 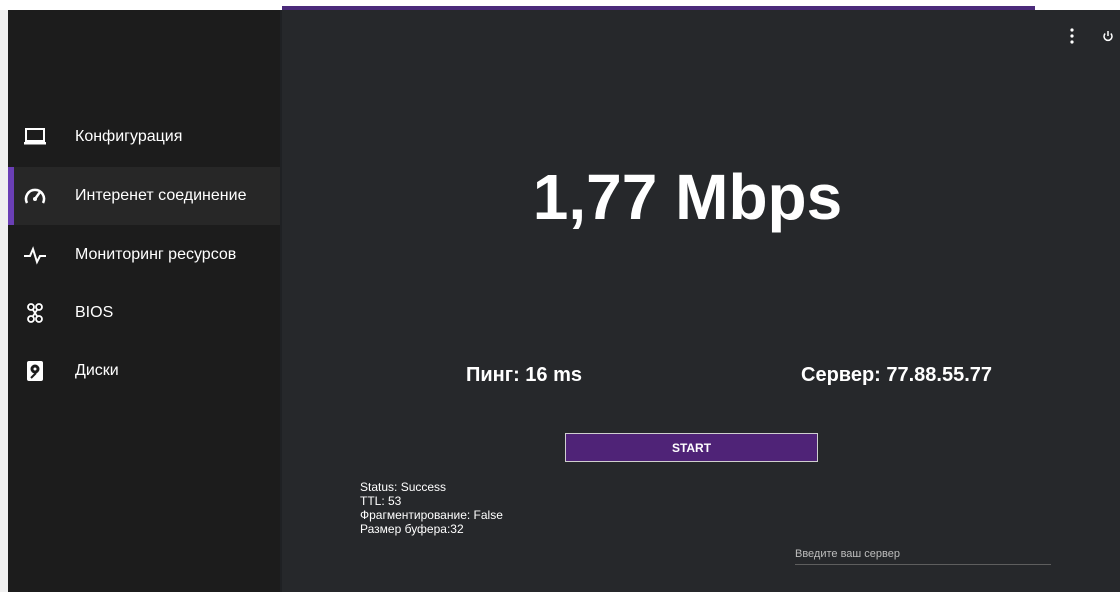 What do you see at coordinates (1072, 36) in the screenshot?
I see `more-vertical-icon` at bounding box center [1072, 36].